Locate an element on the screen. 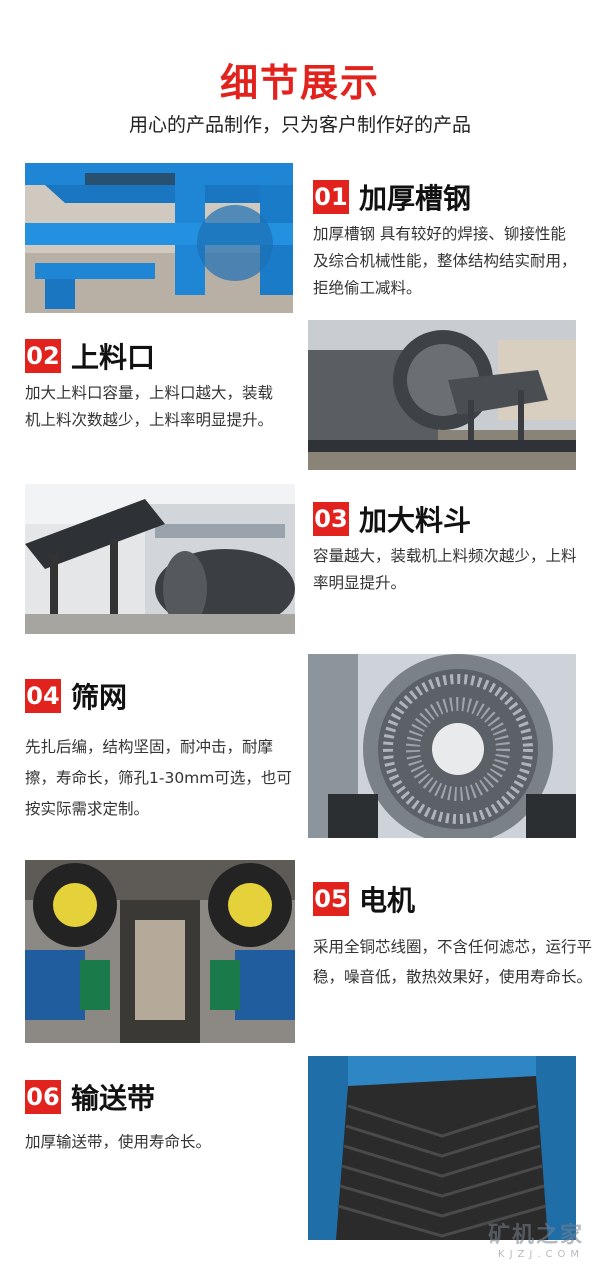 This screenshot has height=1280, width=600. watermark-line1: 矿机之家 is located at coordinates (535, 1235).